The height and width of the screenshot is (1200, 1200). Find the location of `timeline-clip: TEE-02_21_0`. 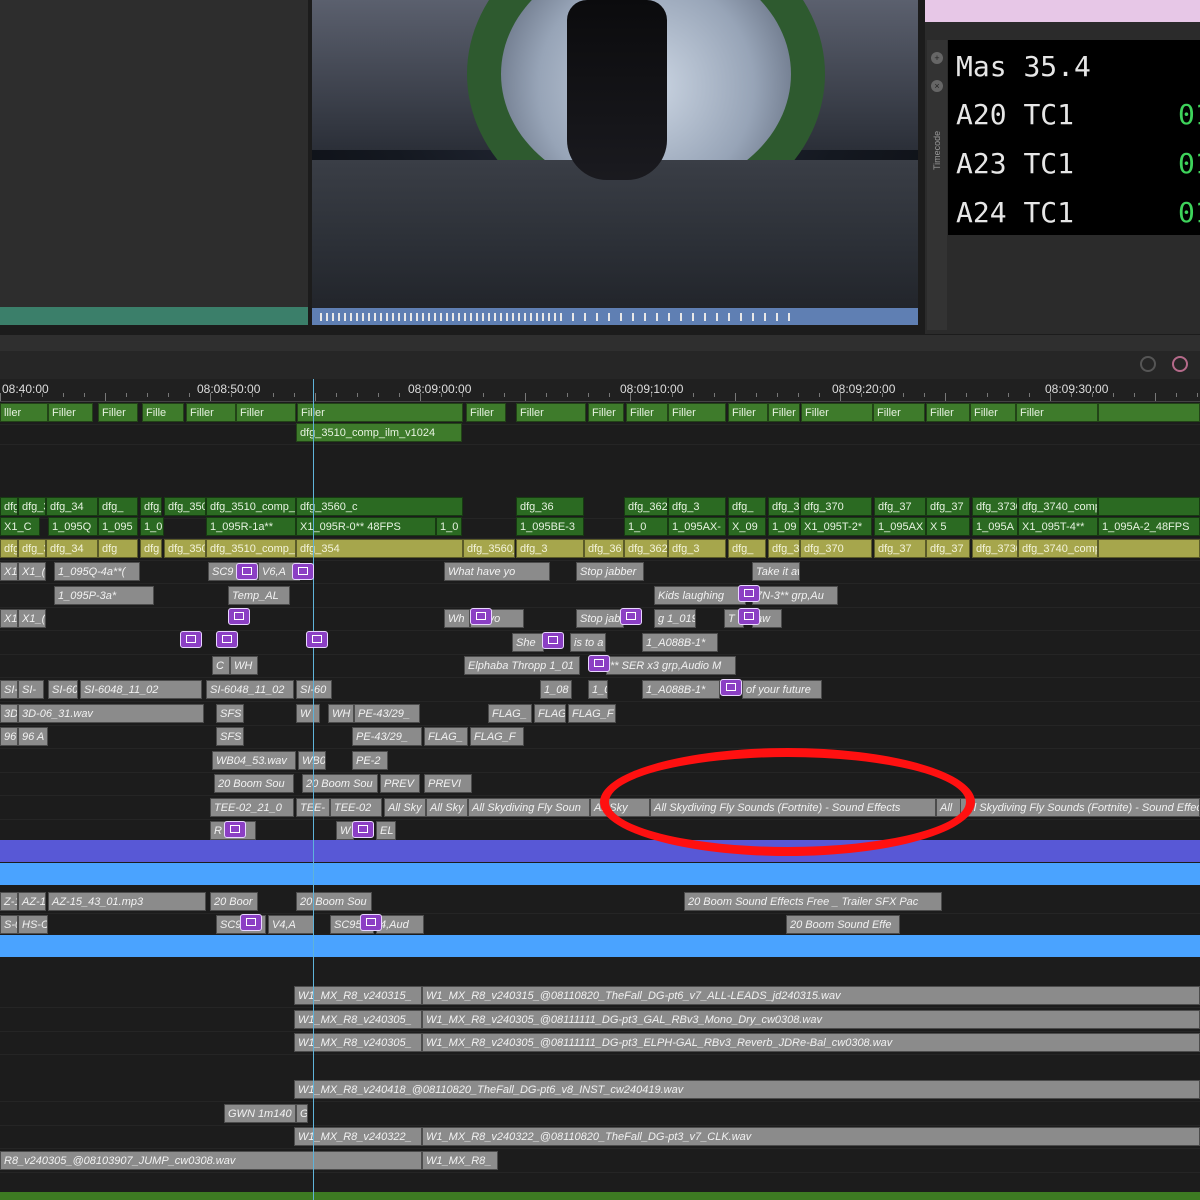

timeline-clip: TEE-02_21_0 is located at coordinates (252, 807).